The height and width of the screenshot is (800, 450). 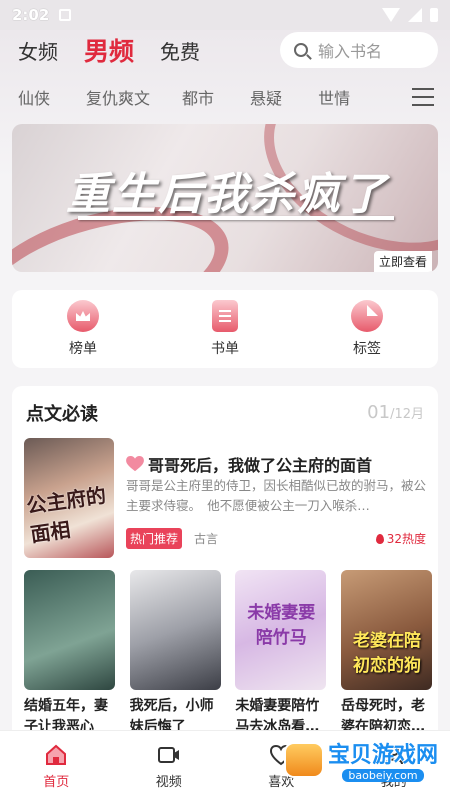 What do you see at coordinates (415, 15) in the screenshot?
I see `signal-icon` at bounding box center [415, 15].